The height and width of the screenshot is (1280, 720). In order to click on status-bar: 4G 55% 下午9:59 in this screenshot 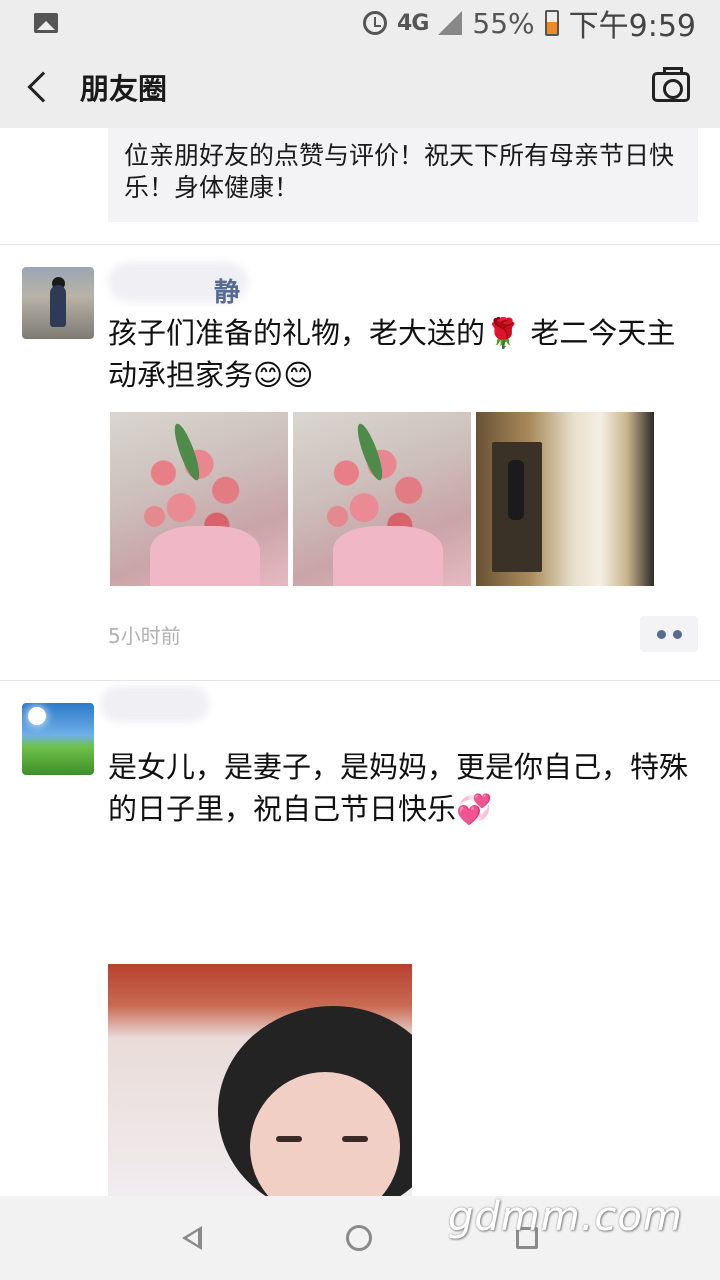, I will do `click(360, 23)`.